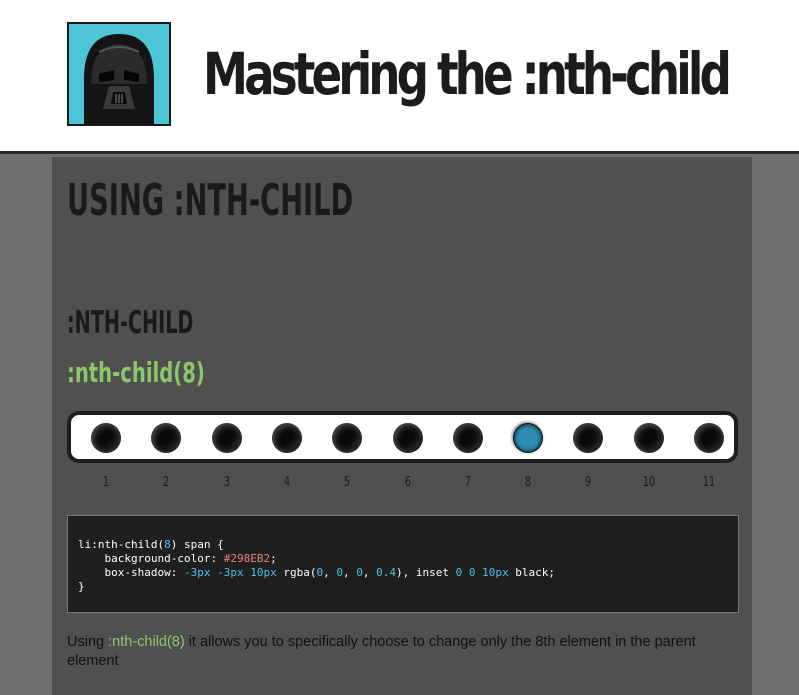 The width and height of the screenshot is (799, 695). What do you see at coordinates (296, 572) in the screenshot?
I see `code-token: rgba(` at bounding box center [296, 572].